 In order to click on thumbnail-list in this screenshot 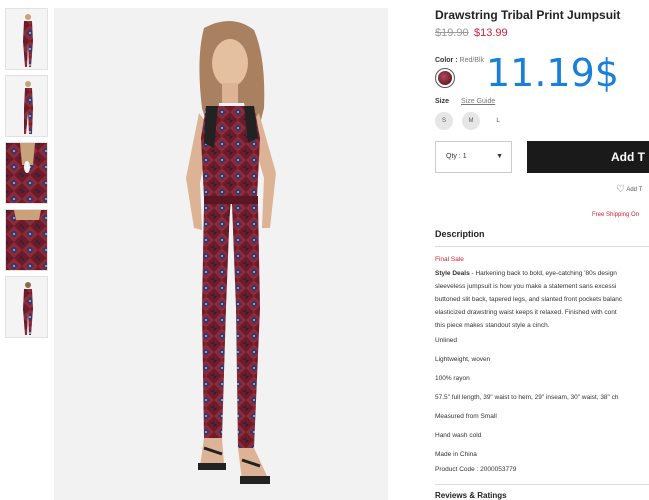, I will do `click(27, 175)`.